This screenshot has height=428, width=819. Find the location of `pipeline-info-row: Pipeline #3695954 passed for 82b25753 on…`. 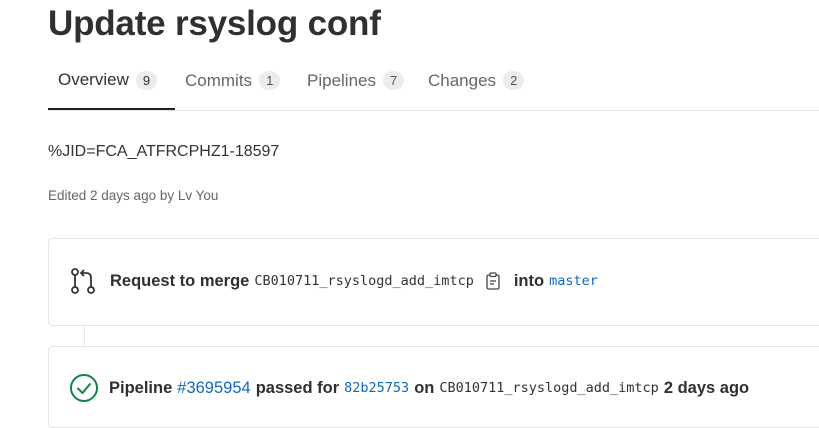

pipeline-info-row: Pipeline #3695954 passed for 82b25753 on… is located at coordinates (409, 388).